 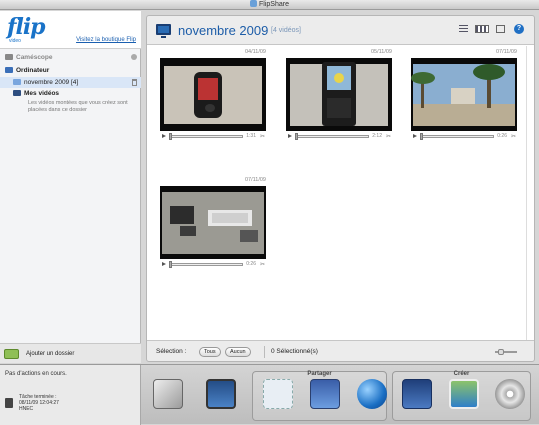 I want to click on camcorder-icon, so click(x=9, y=57).